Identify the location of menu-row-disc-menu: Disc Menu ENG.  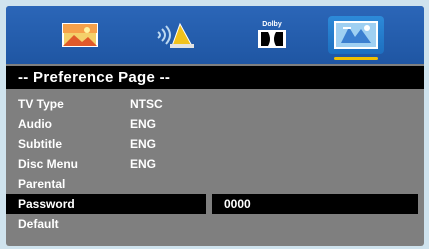
(215, 164).